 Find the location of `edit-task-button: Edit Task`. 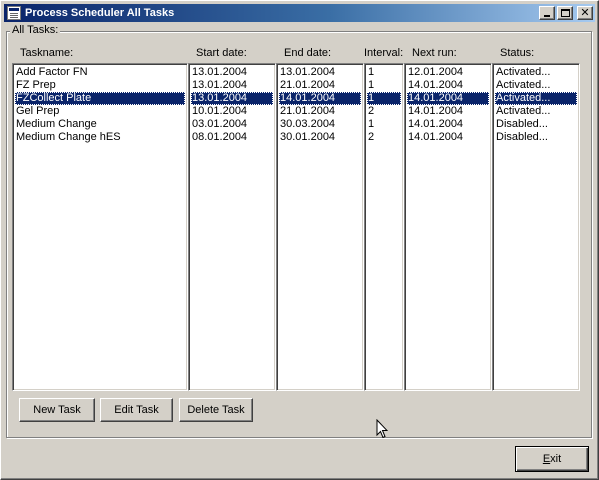

edit-task-button: Edit Task is located at coordinates (136, 410).